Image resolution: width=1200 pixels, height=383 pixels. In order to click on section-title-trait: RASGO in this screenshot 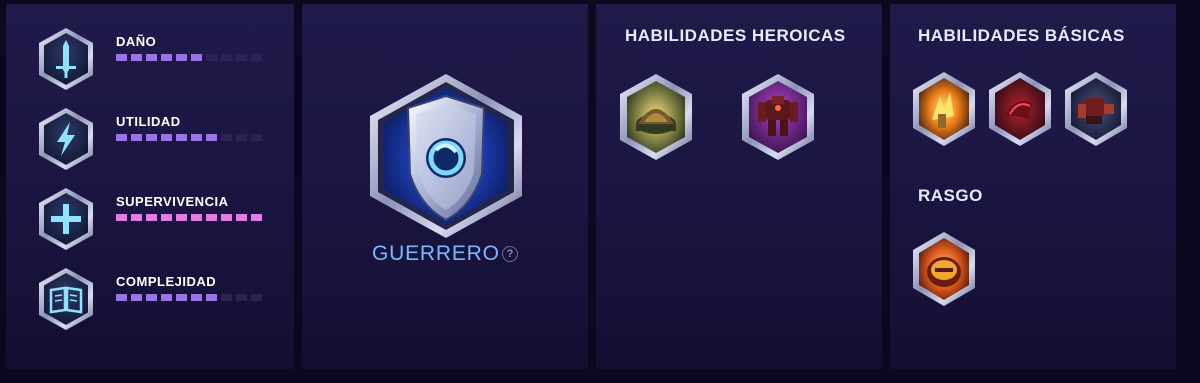, I will do `click(950, 195)`.